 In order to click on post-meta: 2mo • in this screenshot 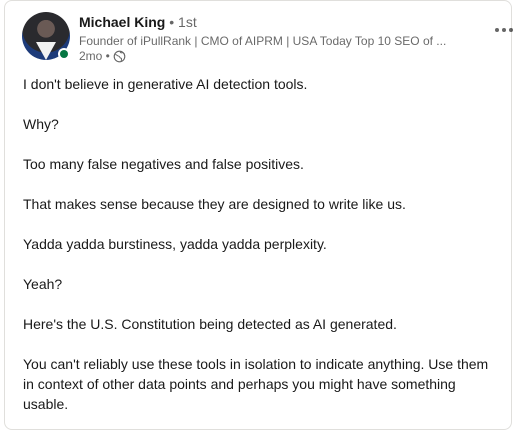, I will do `click(102, 56)`.